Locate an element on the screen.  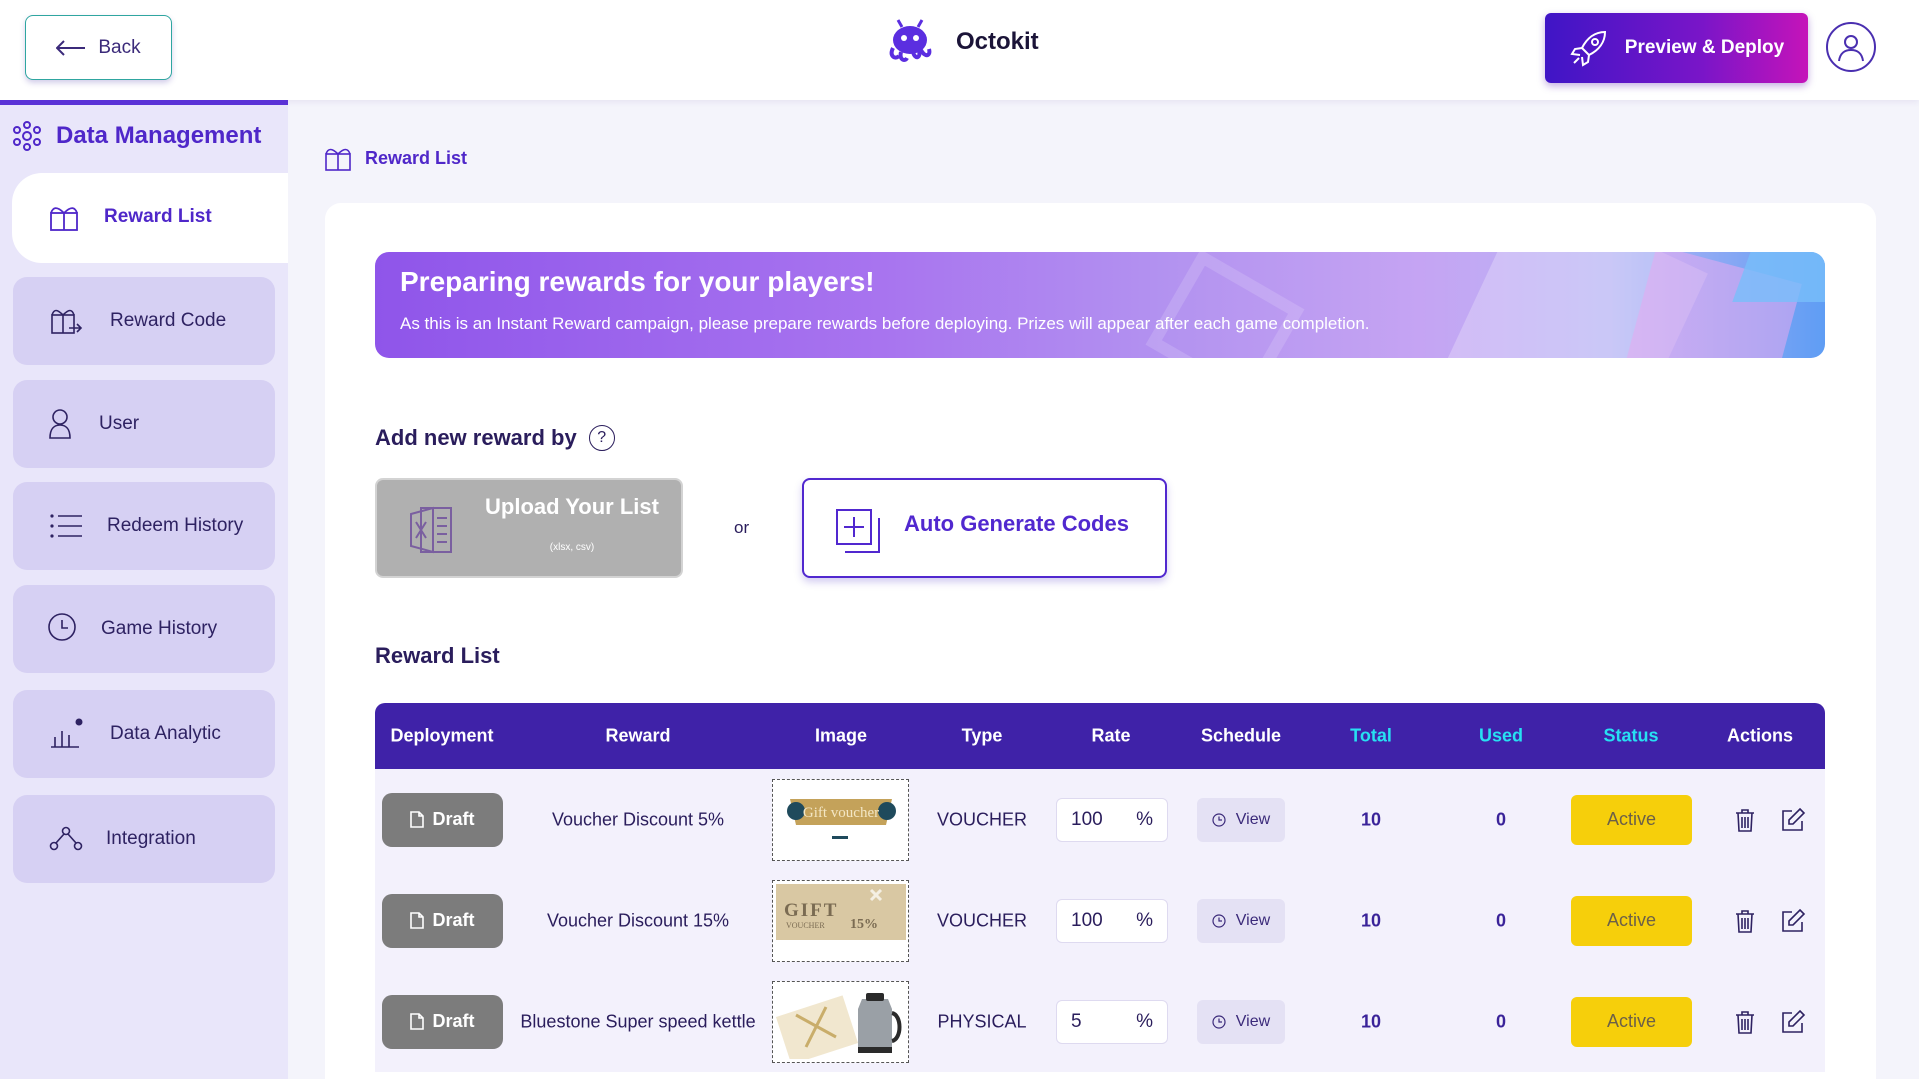
add-reward-title: Add new reward by ? is located at coordinates (495, 438).